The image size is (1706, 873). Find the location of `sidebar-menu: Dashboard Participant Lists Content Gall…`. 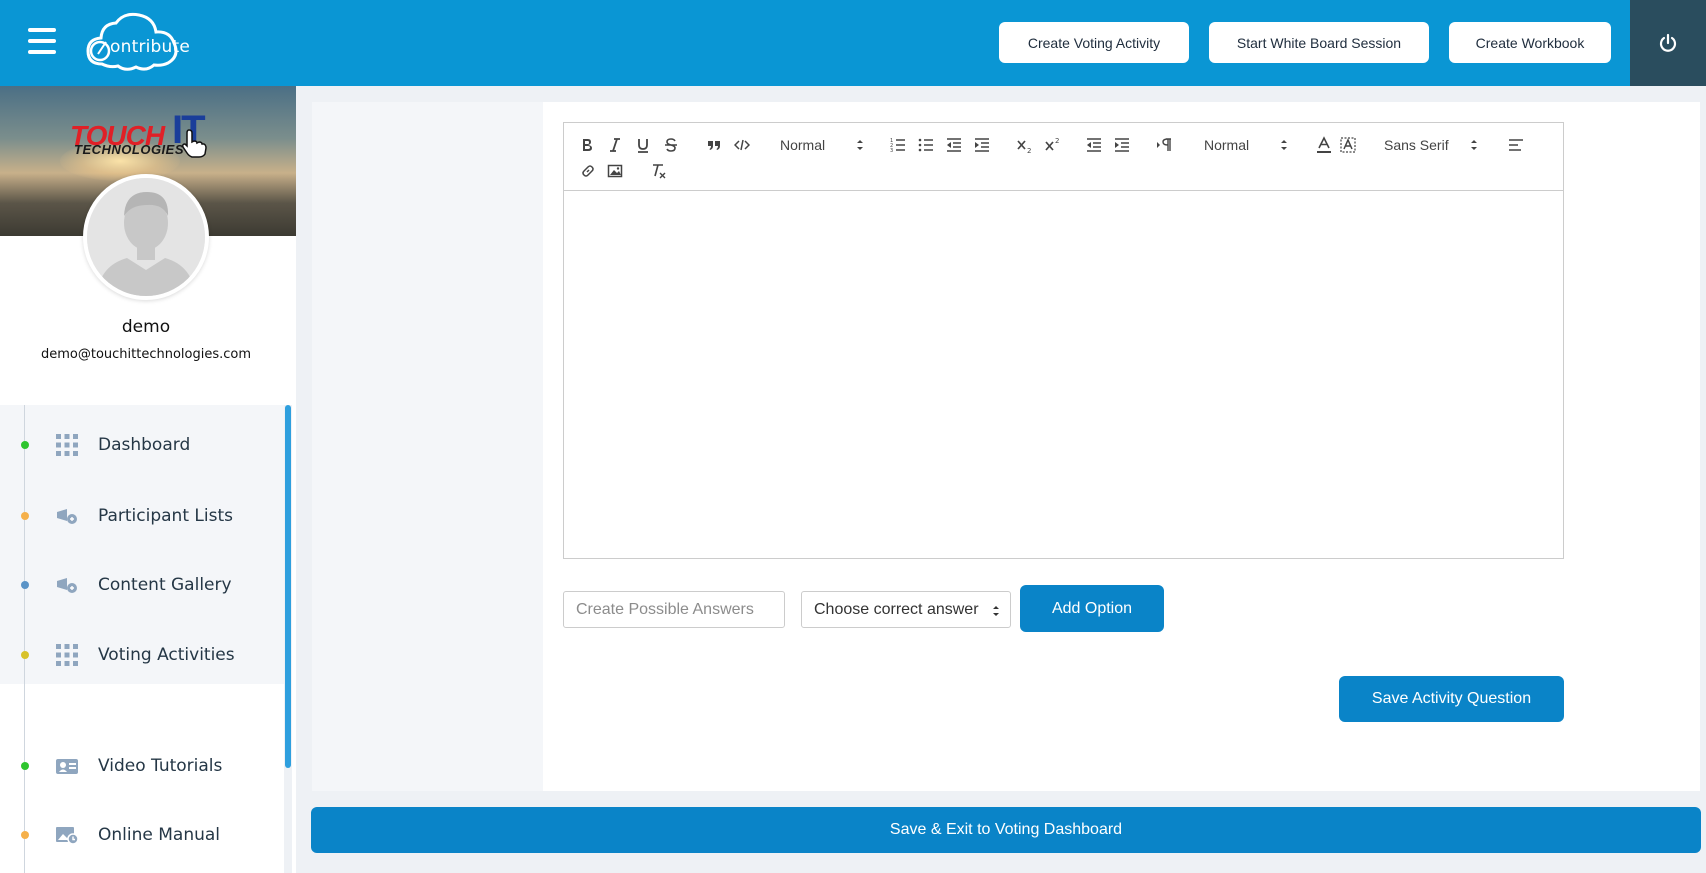

sidebar-menu: Dashboard Participant Lists Content Gall… is located at coordinates (148, 639).